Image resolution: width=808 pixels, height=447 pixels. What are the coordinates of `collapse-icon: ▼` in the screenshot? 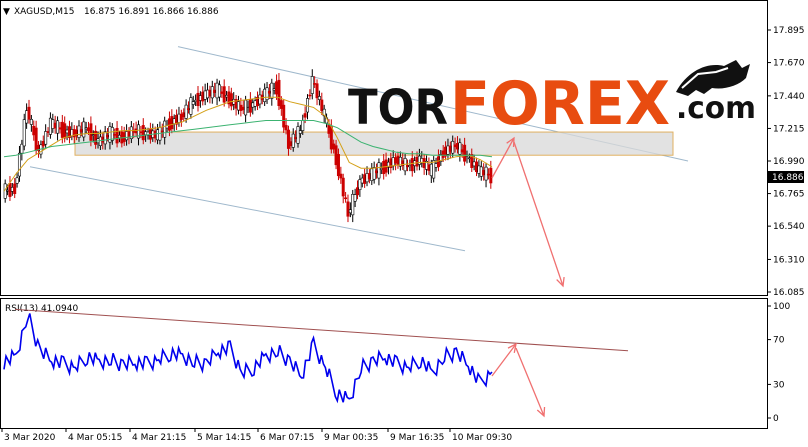 It's located at (6, 12).